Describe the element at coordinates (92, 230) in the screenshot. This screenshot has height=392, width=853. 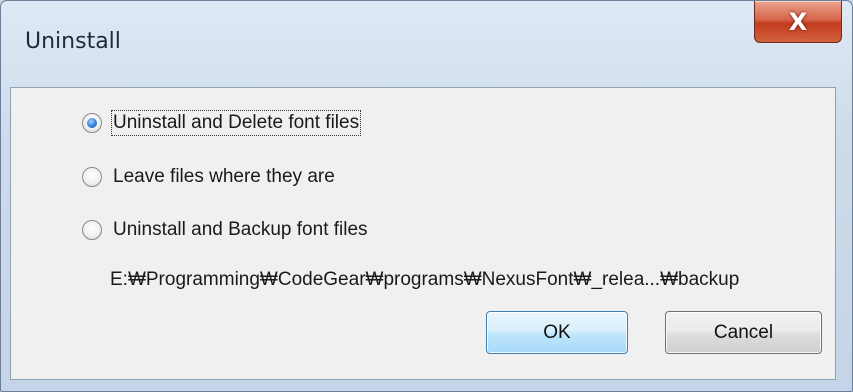
I see `radio-button-backup` at that location.